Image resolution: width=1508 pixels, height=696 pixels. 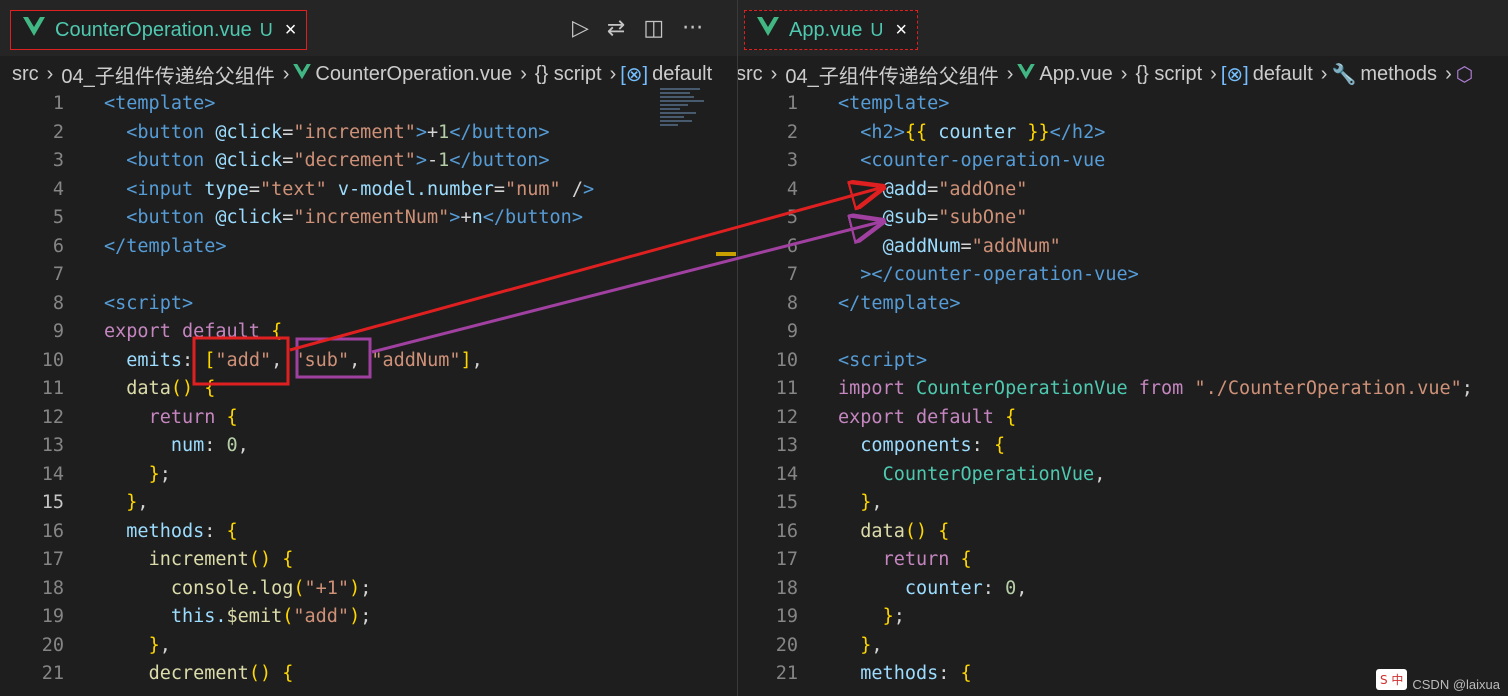 I want to click on code-line: 18 console.log("+1");, so click(x=368, y=589).